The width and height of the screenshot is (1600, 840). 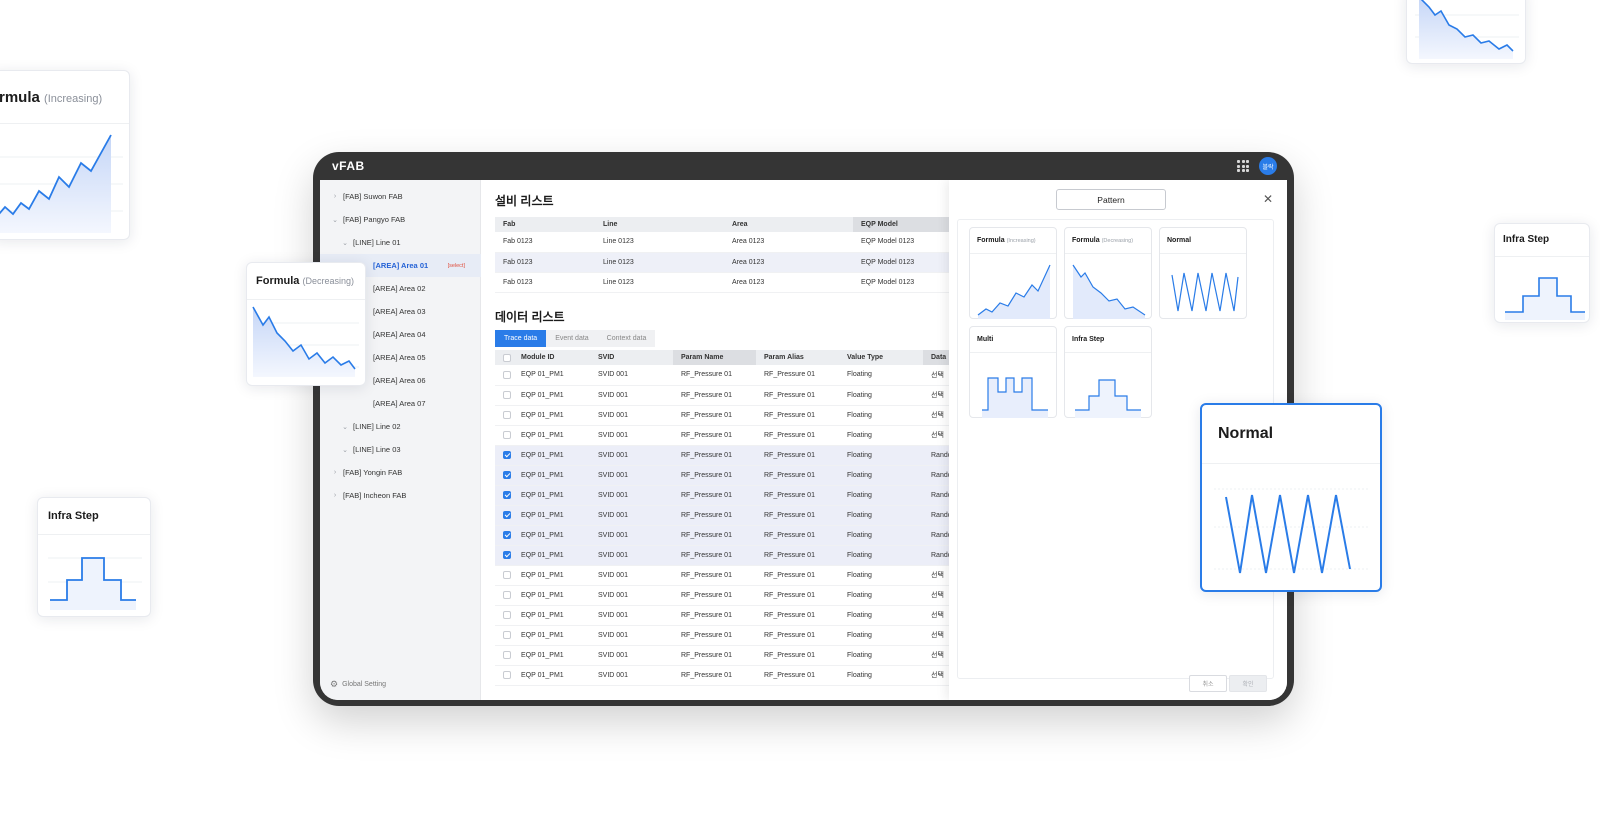 What do you see at coordinates (400, 472) in the screenshot?
I see `sidebar-item: › [FAB] Yongin FAB` at bounding box center [400, 472].